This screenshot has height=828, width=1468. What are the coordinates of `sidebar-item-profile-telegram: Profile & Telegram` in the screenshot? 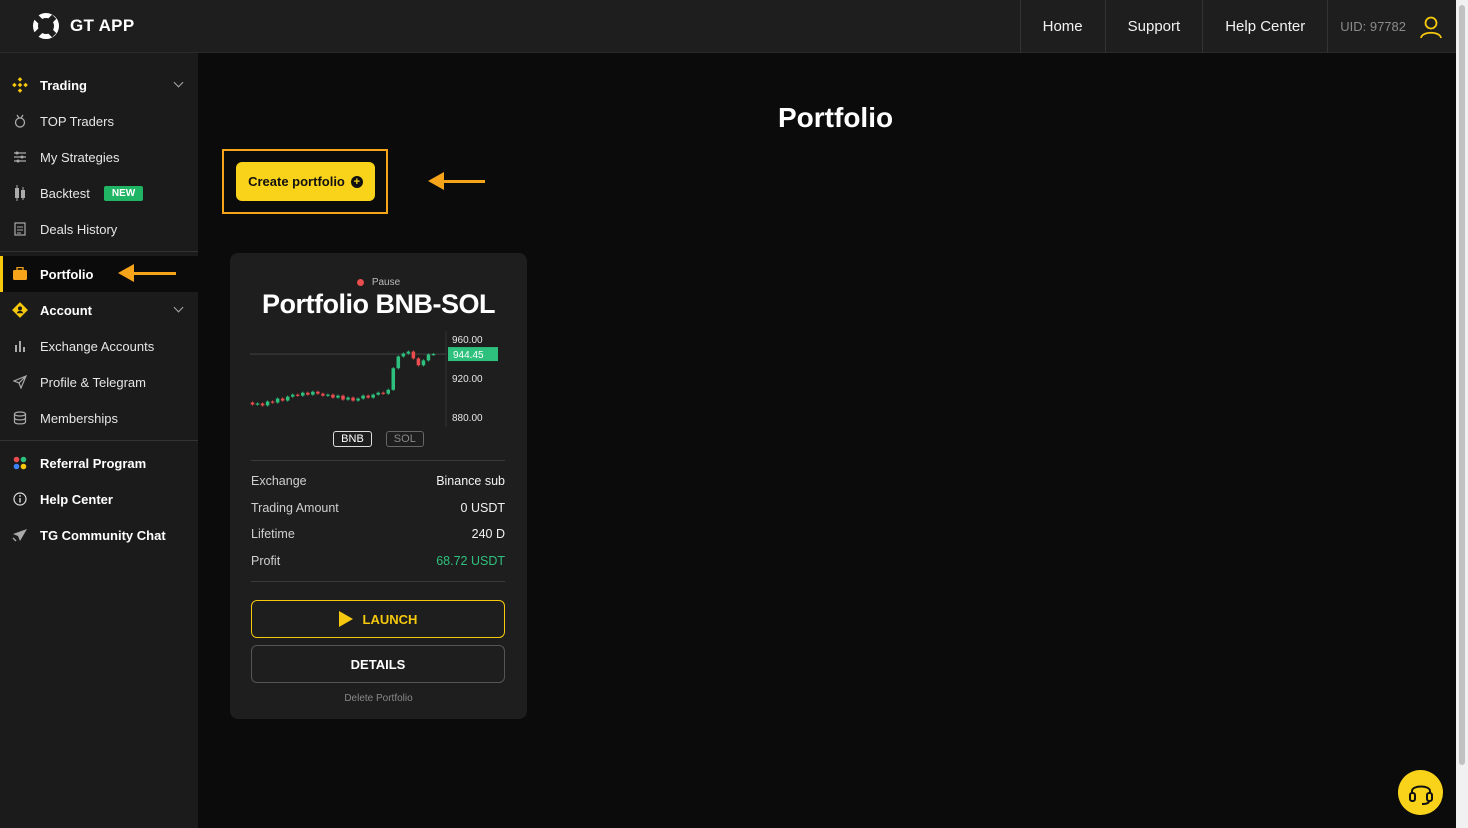 It's located at (99, 382).